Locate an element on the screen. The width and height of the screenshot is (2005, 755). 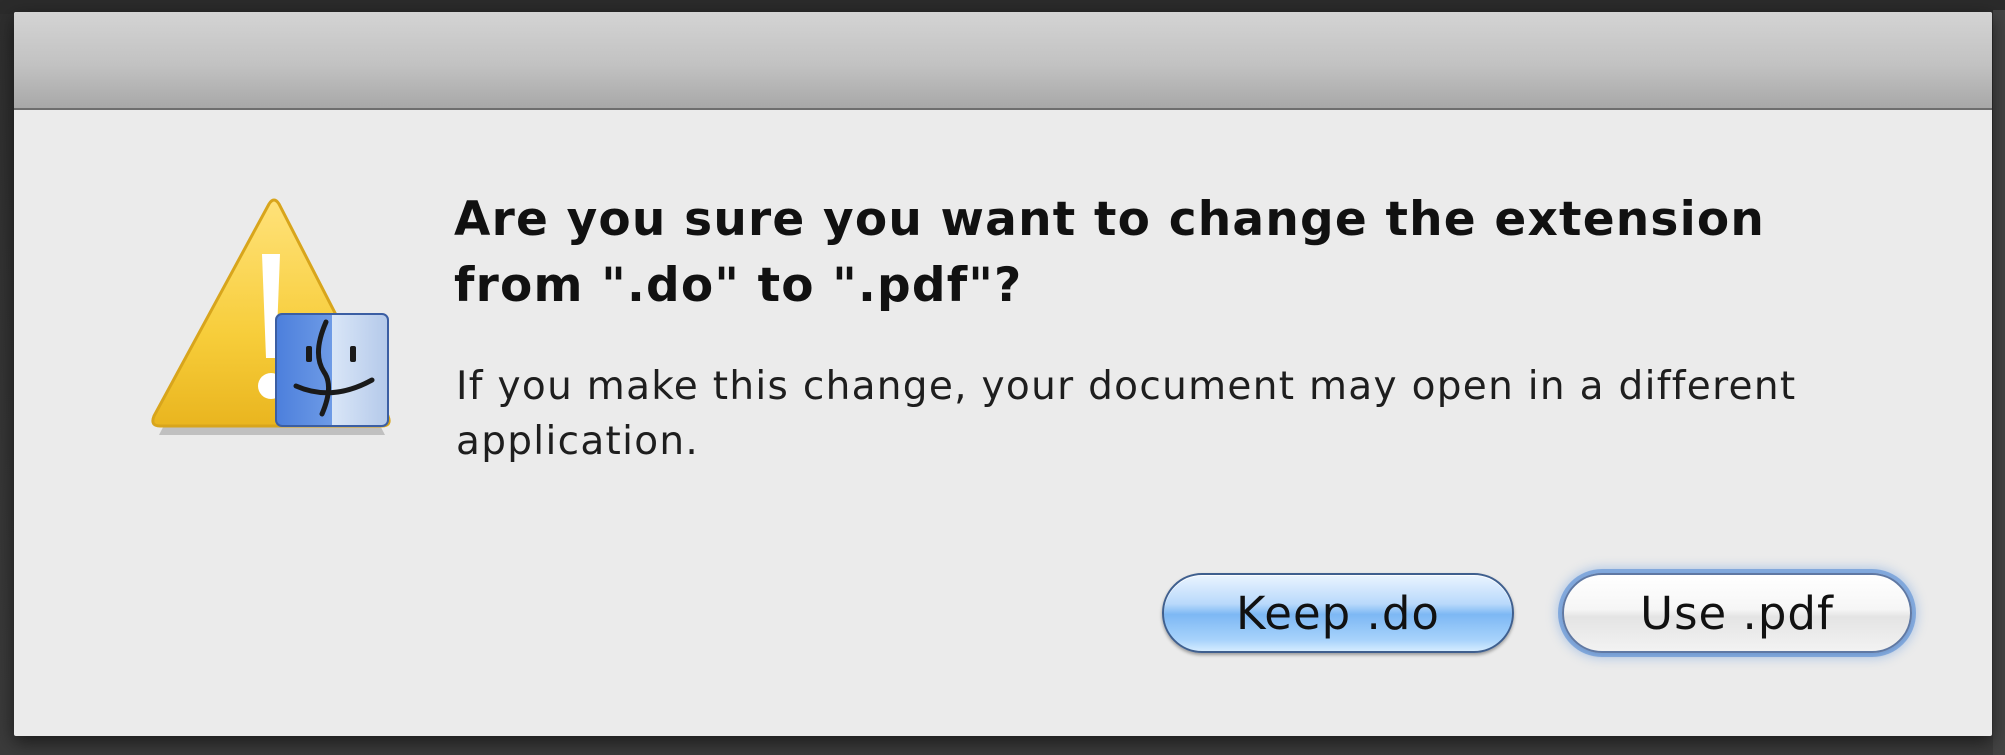
sheet-titlebar is located at coordinates (1003, 61).